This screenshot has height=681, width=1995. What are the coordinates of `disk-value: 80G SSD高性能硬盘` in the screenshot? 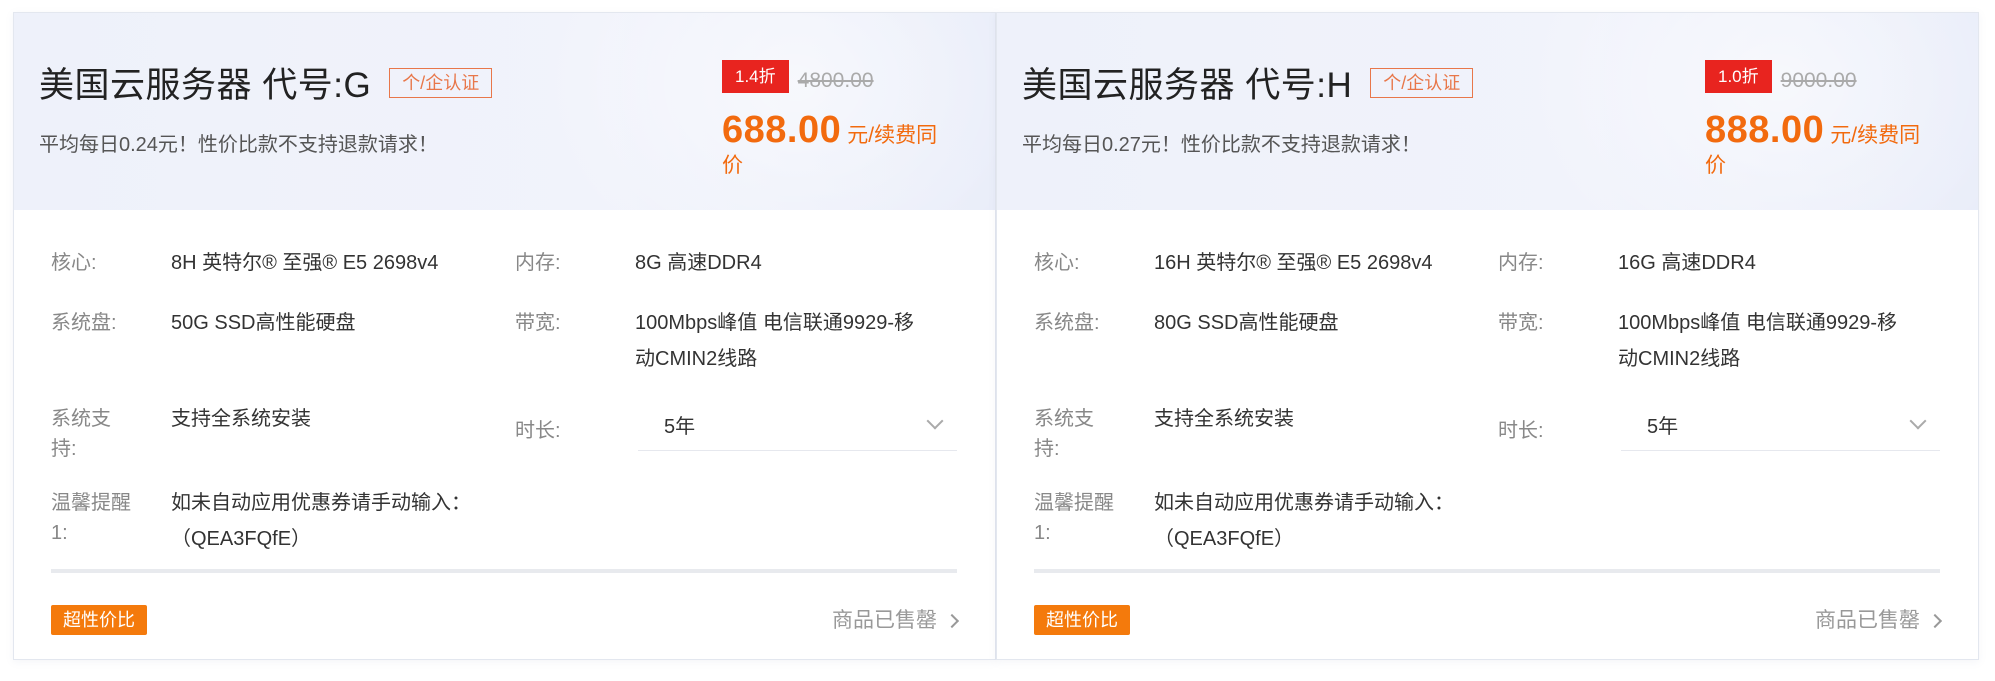 It's located at (1246, 323).